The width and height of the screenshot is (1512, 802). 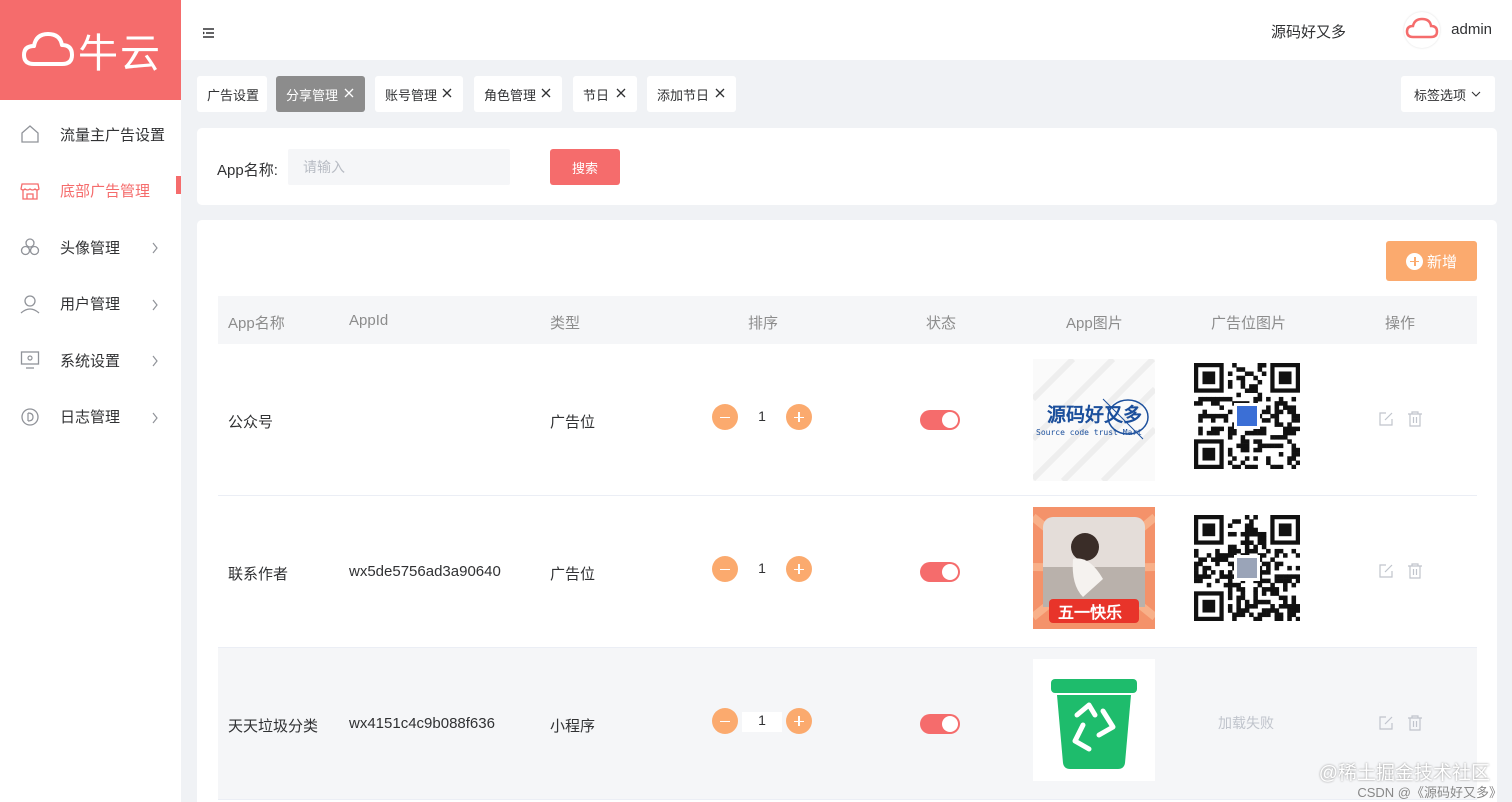 What do you see at coordinates (585, 167) in the screenshot?
I see `search-button: 搜索` at bounding box center [585, 167].